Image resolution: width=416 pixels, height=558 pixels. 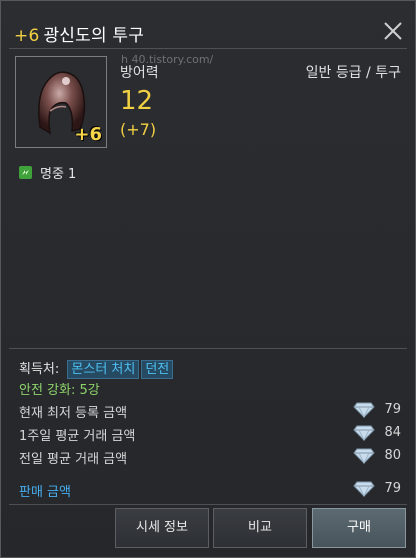 I want to click on price-label: 1주일 평균 거래 금액, so click(x=77, y=436).